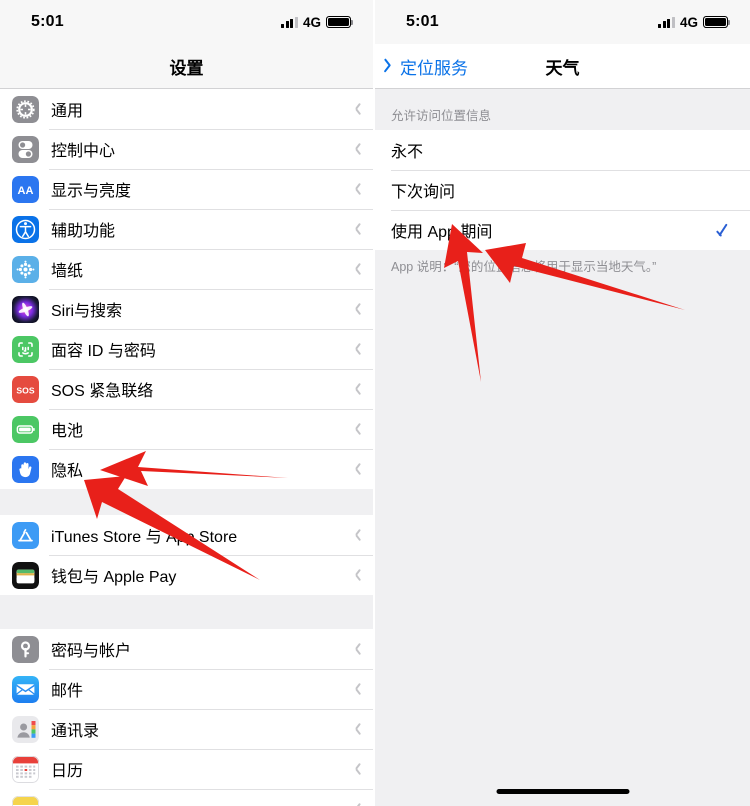 This screenshot has height=806, width=750. What do you see at coordinates (25, 429) in the screenshot?
I see `battery-icon` at bounding box center [25, 429].